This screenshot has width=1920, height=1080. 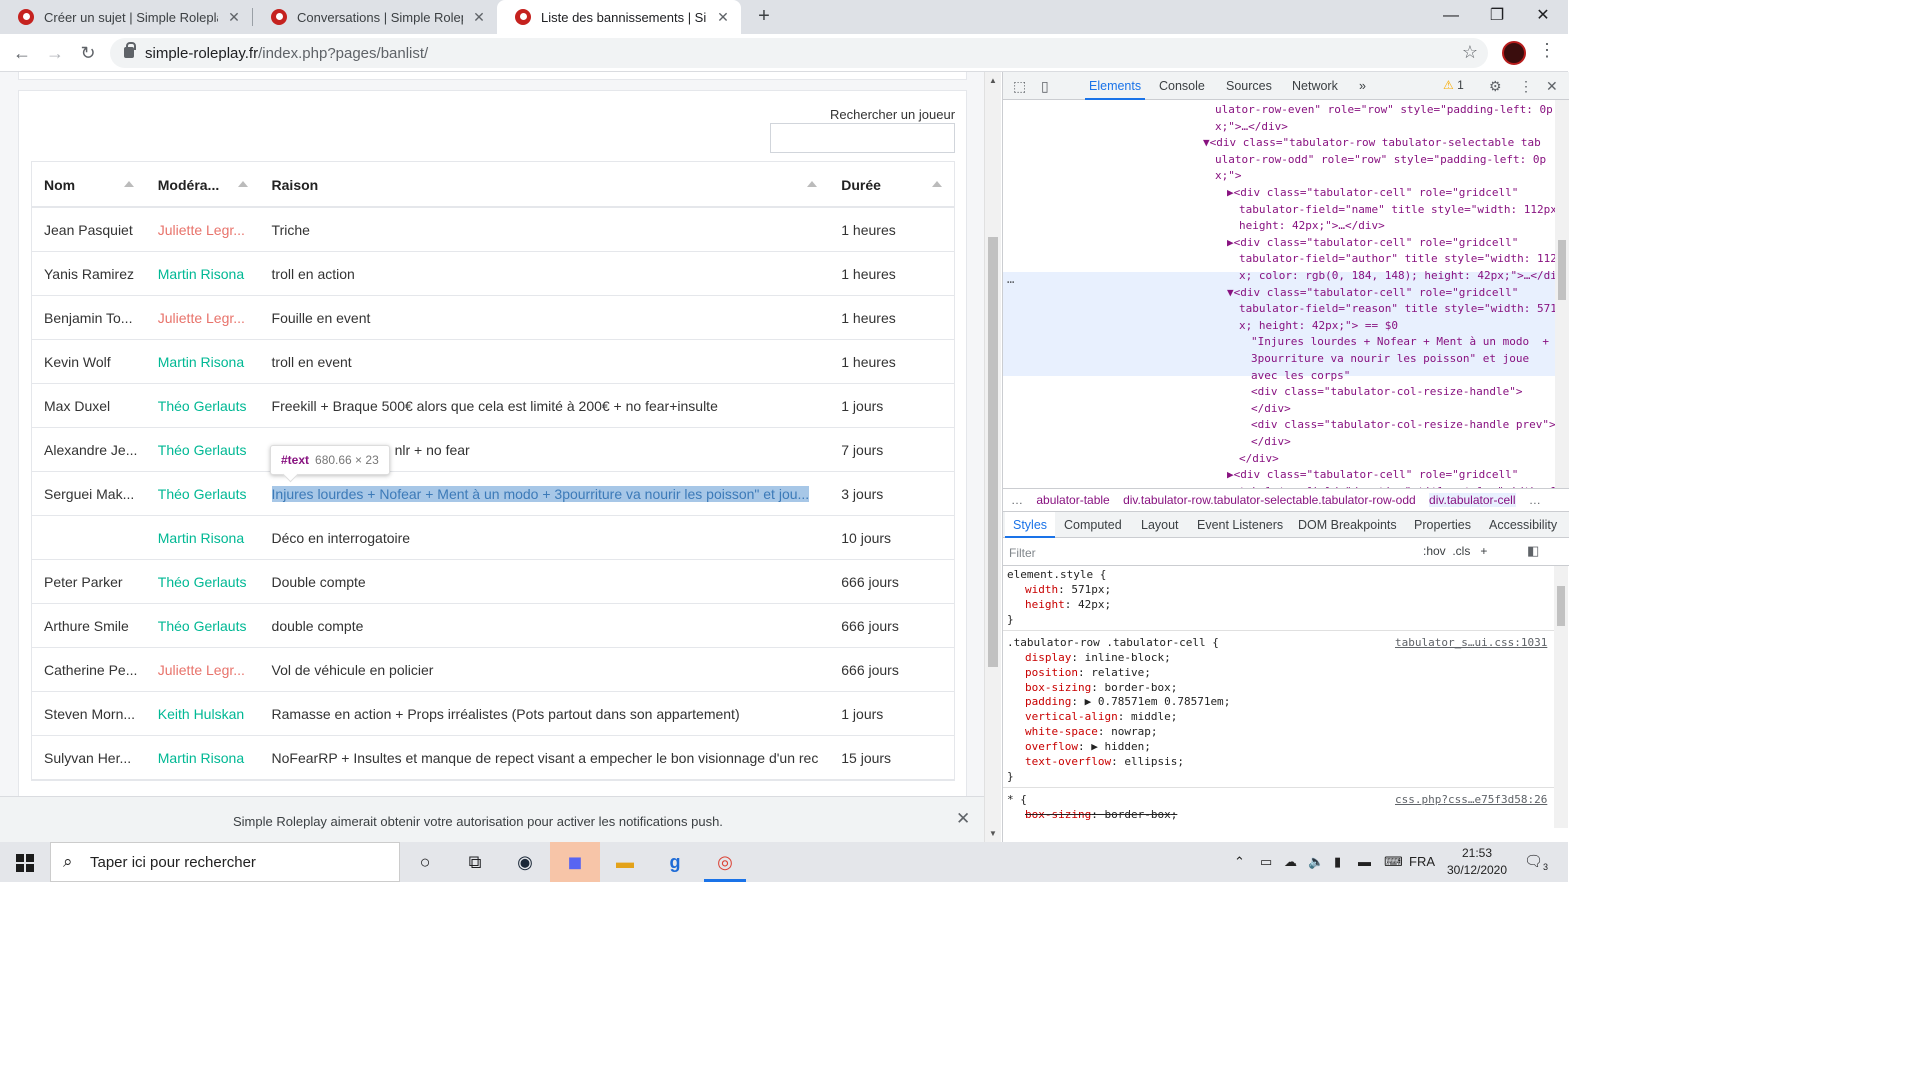 What do you see at coordinates (130, 50) in the screenshot?
I see `lock-icon` at bounding box center [130, 50].